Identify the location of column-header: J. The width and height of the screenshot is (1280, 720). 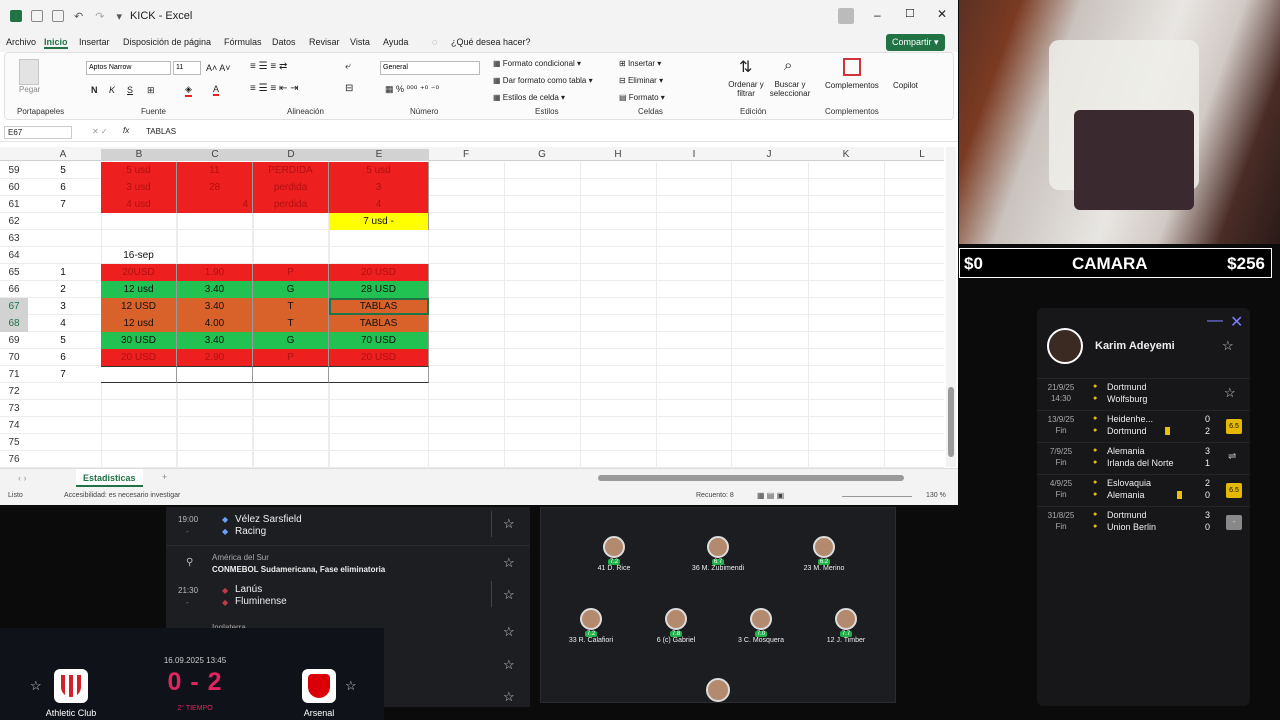
(769, 154).